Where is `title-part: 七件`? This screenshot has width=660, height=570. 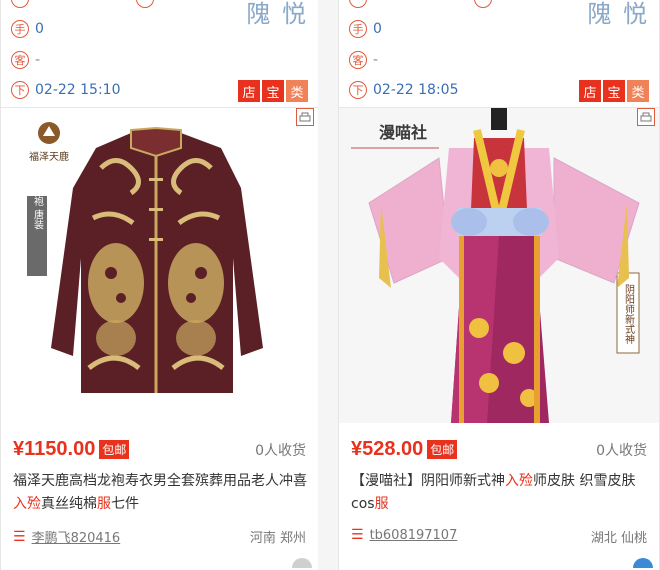
title-part: 七件 is located at coordinates (125, 504).